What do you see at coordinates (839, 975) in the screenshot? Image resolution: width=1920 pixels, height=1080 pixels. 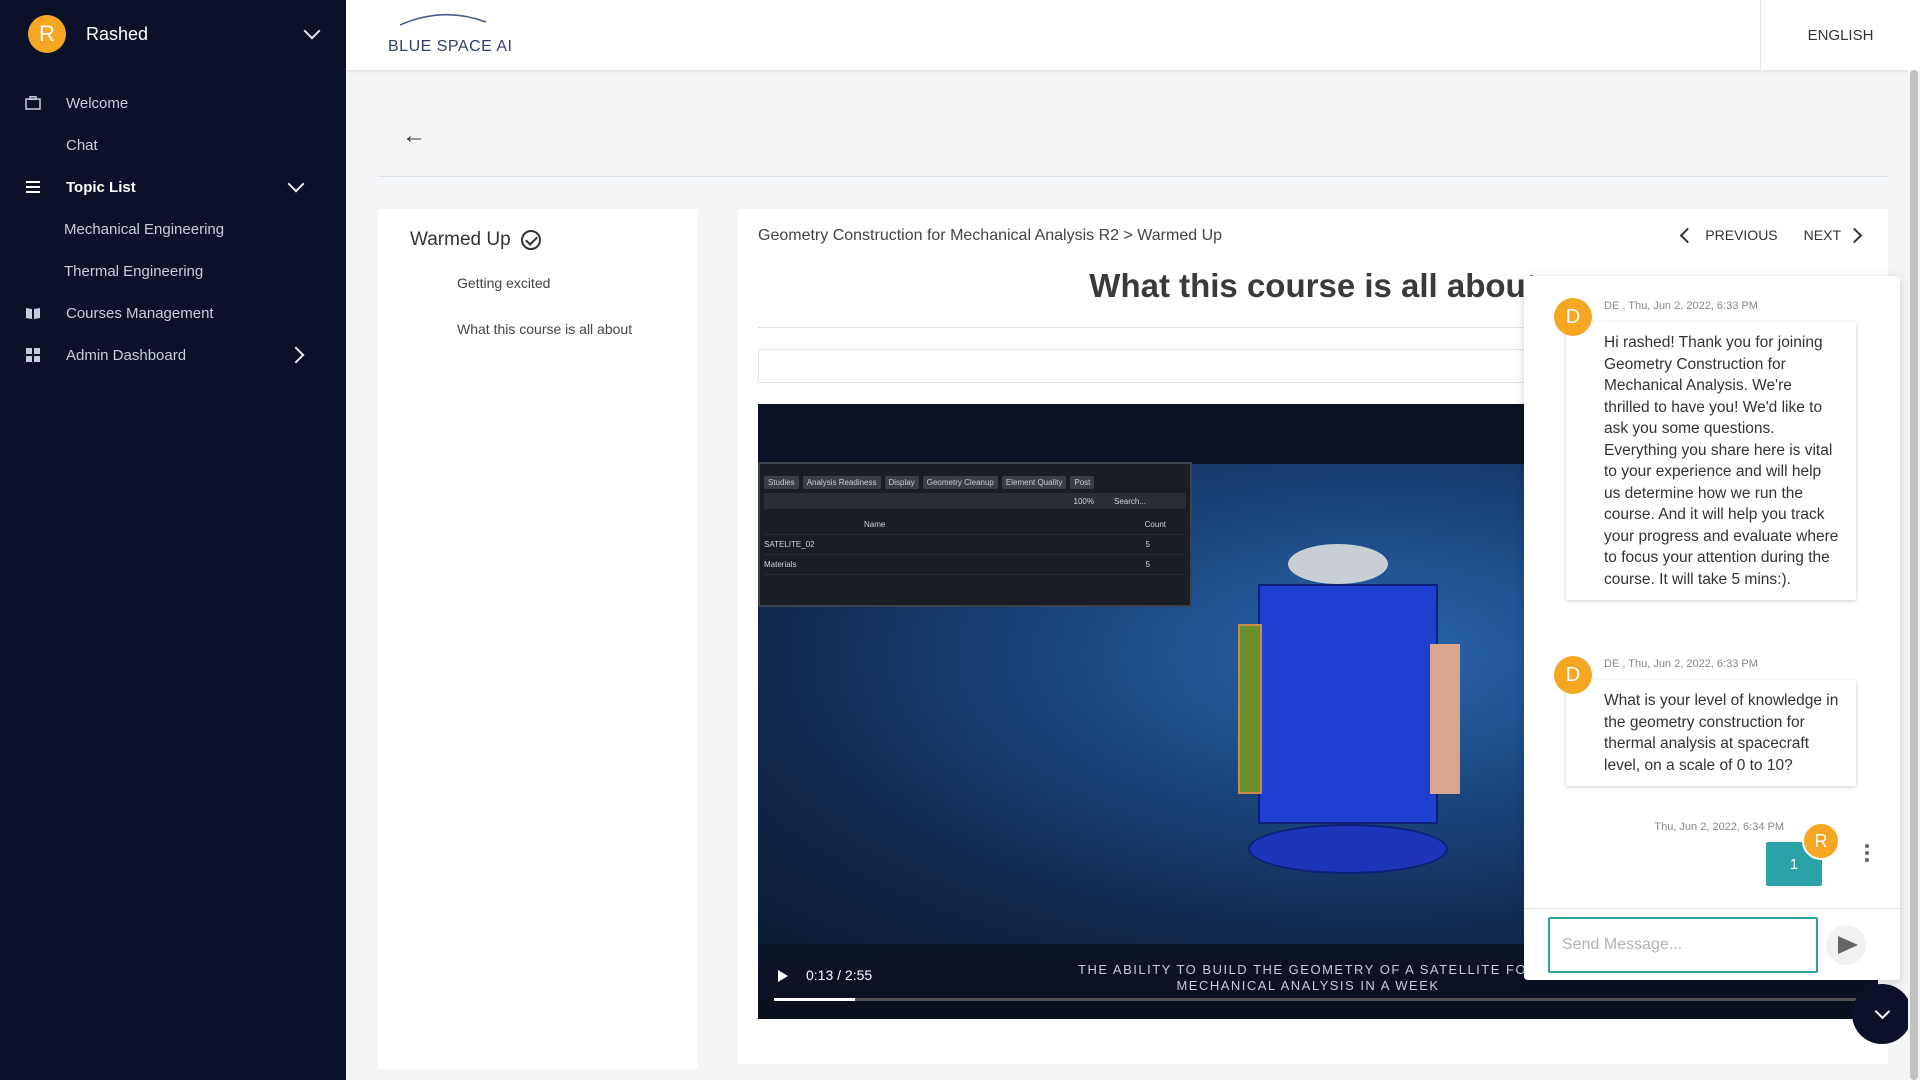 I see `video-time: 0:13 / 2:55` at bounding box center [839, 975].